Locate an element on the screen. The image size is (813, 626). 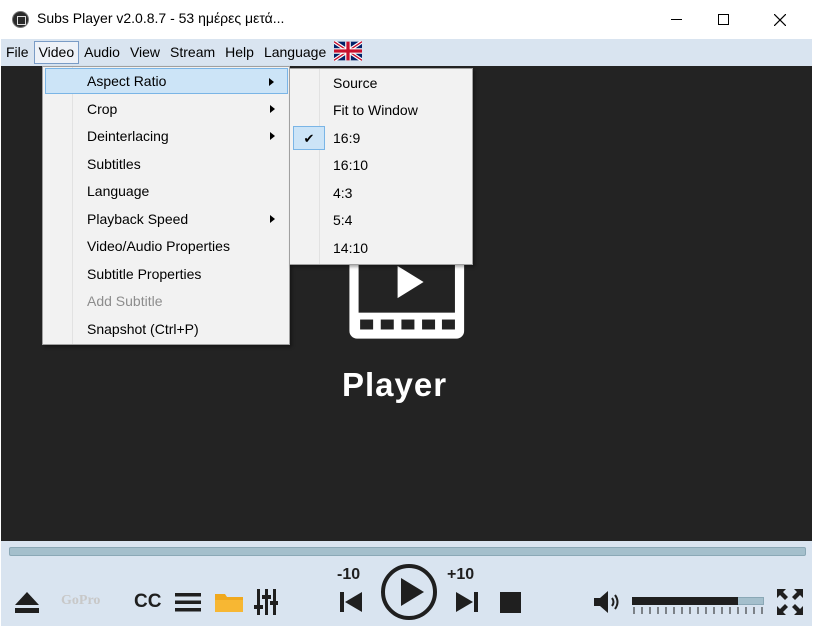
skip-back-button is located at coordinates (352, 602).